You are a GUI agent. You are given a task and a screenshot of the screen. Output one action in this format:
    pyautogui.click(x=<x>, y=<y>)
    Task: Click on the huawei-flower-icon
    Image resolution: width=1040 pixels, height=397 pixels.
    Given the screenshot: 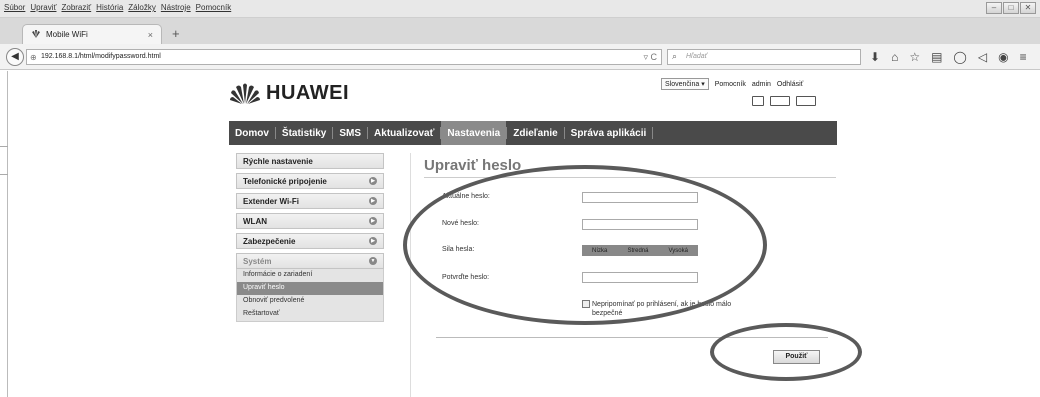 What is the action you would take?
    pyautogui.click(x=245, y=93)
    